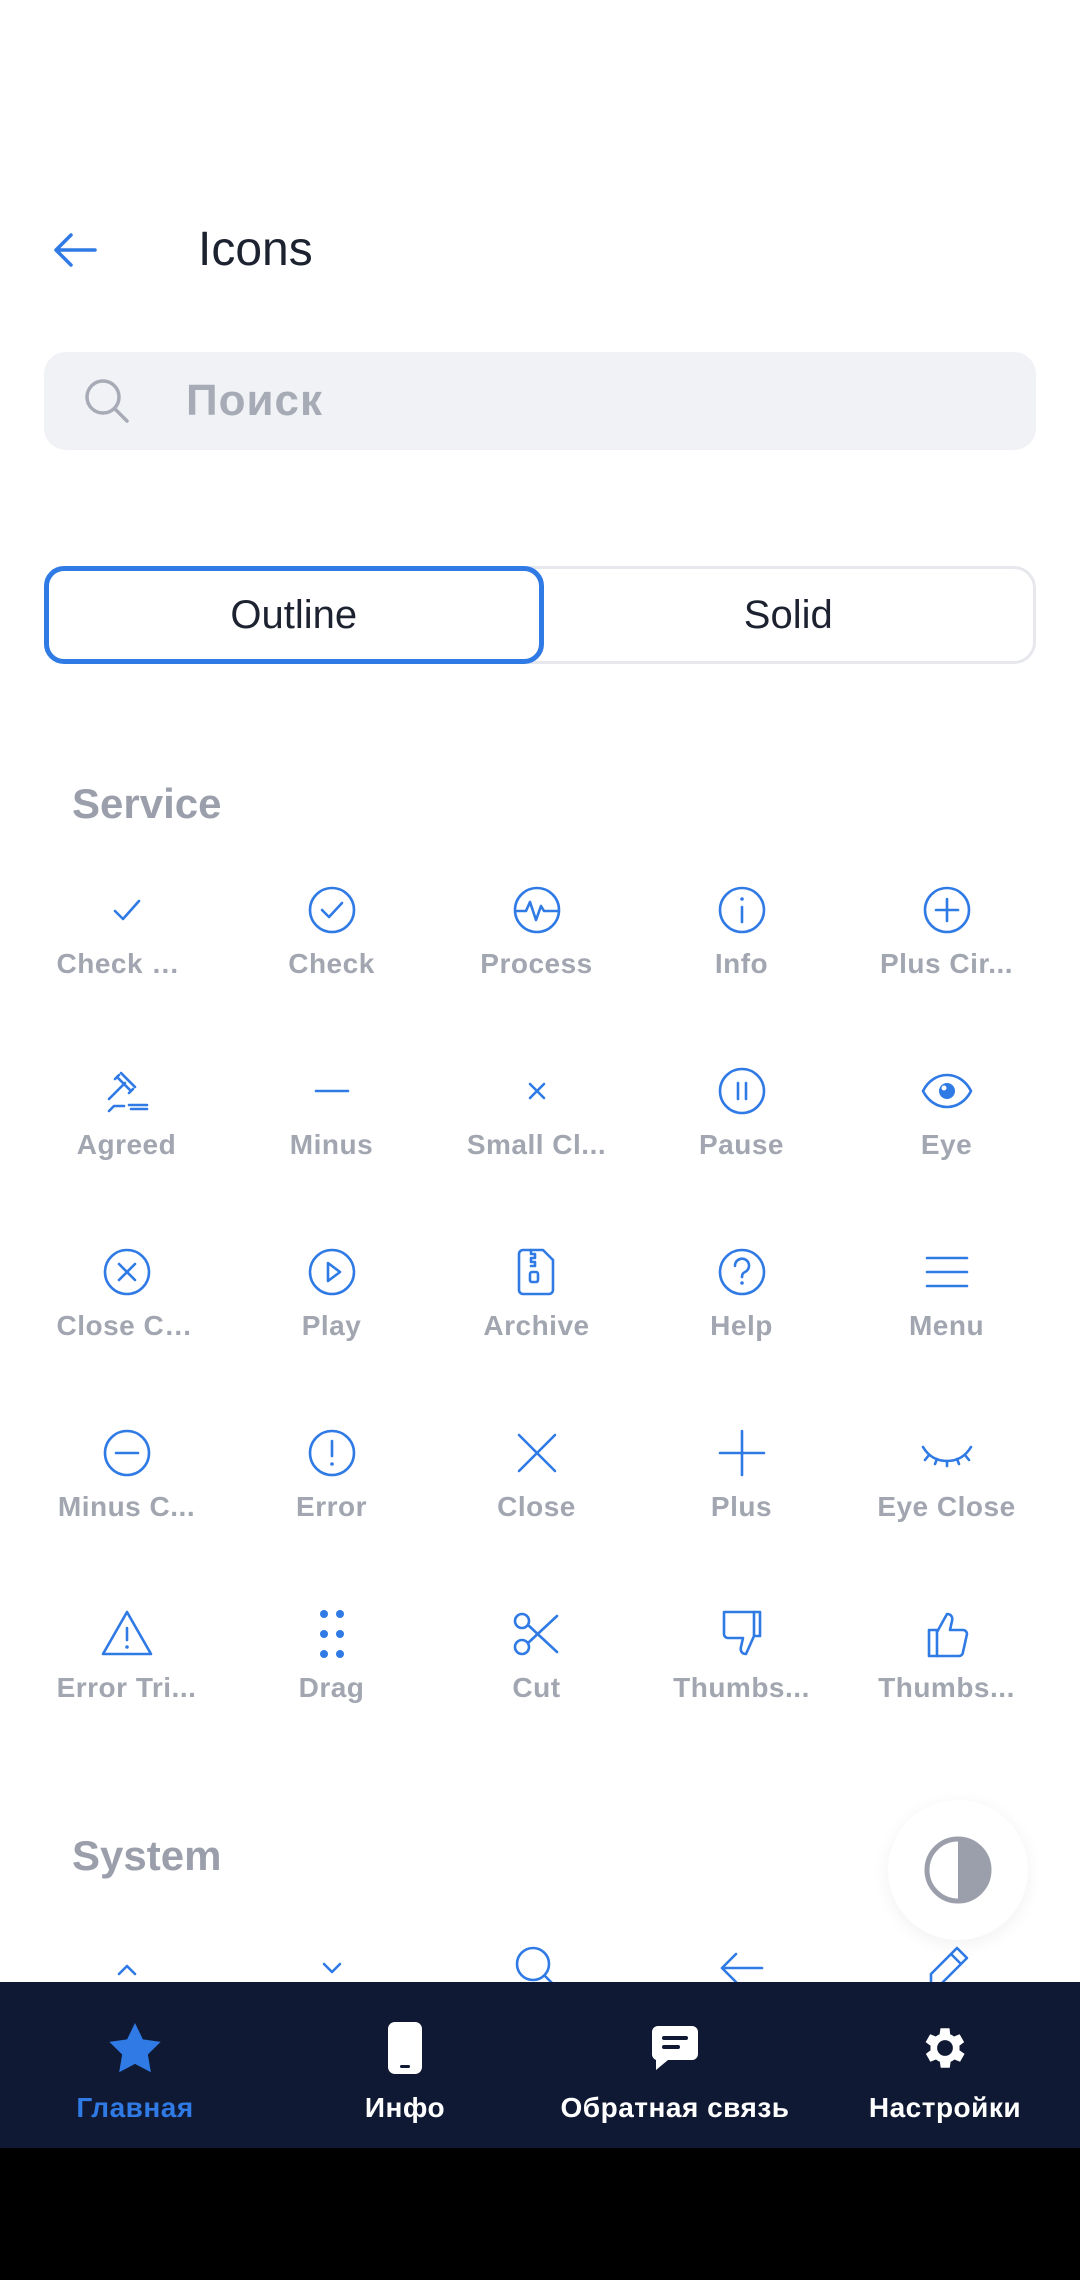 This screenshot has height=2280, width=1080. I want to click on icon-tile-label: Eye, so click(946, 1144).